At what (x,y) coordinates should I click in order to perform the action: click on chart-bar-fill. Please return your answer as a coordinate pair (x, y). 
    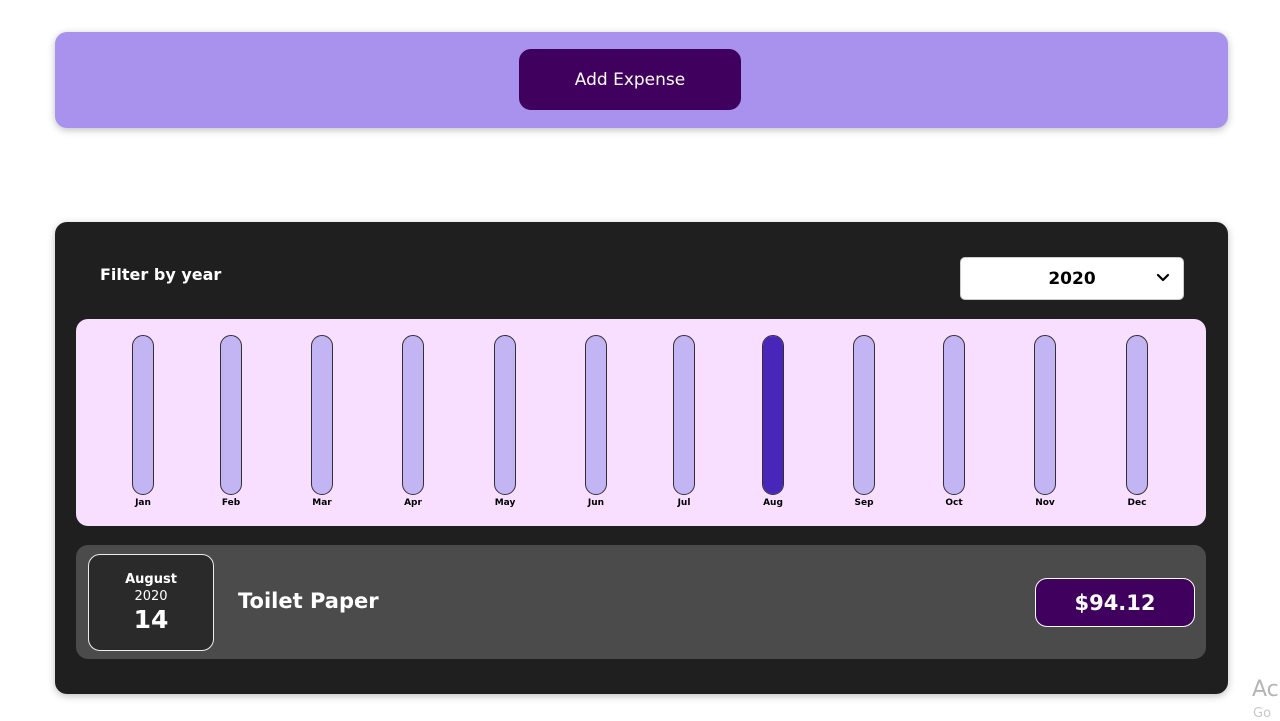
    Looking at the image, I should click on (773, 415).